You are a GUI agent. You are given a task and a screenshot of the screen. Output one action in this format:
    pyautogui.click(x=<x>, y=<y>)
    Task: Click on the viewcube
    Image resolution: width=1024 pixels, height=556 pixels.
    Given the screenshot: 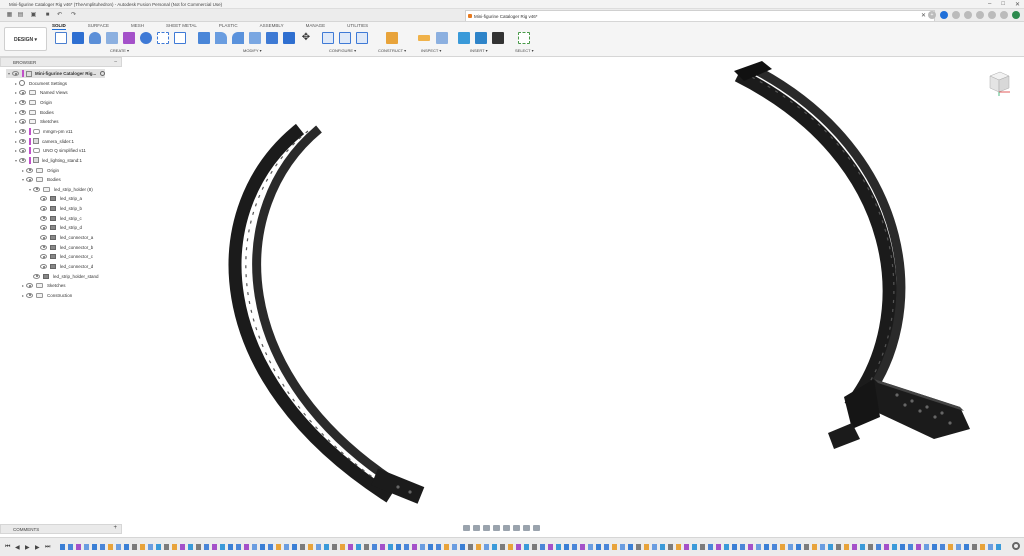 What is the action you would take?
    pyautogui.click(x=998, y=82)
    